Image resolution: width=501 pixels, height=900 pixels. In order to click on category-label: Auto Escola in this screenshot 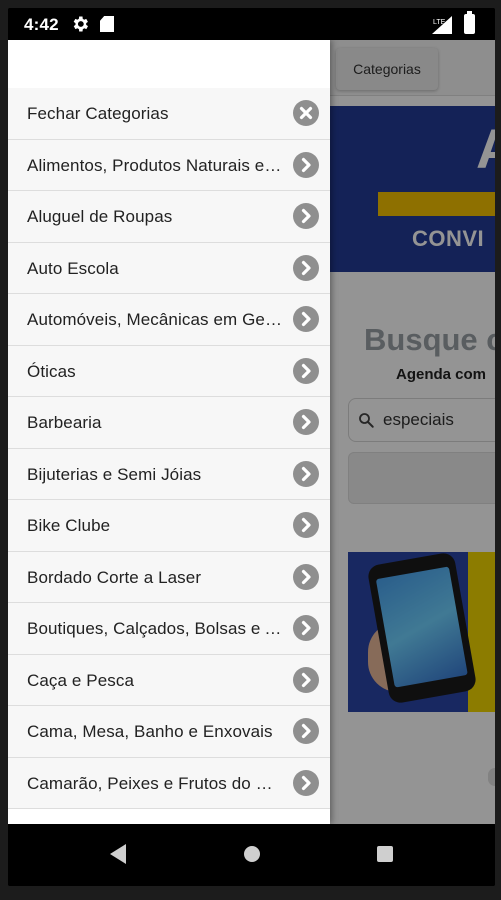, I will do `click(73, 268)`.